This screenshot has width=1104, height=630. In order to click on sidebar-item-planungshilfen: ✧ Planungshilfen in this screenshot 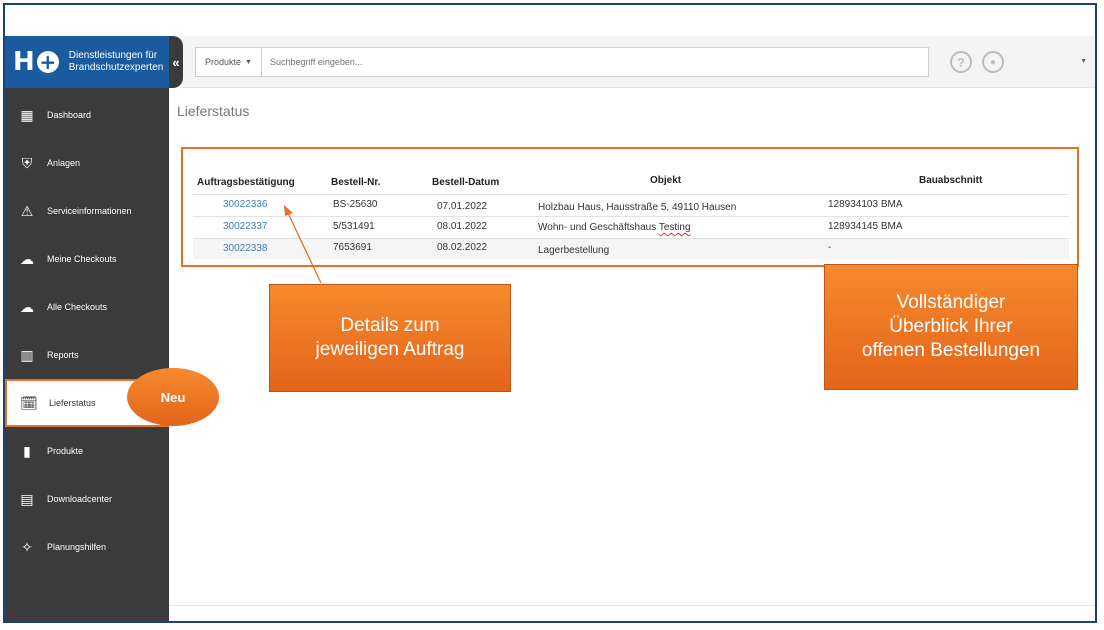, I will do `click(87, 547)`.